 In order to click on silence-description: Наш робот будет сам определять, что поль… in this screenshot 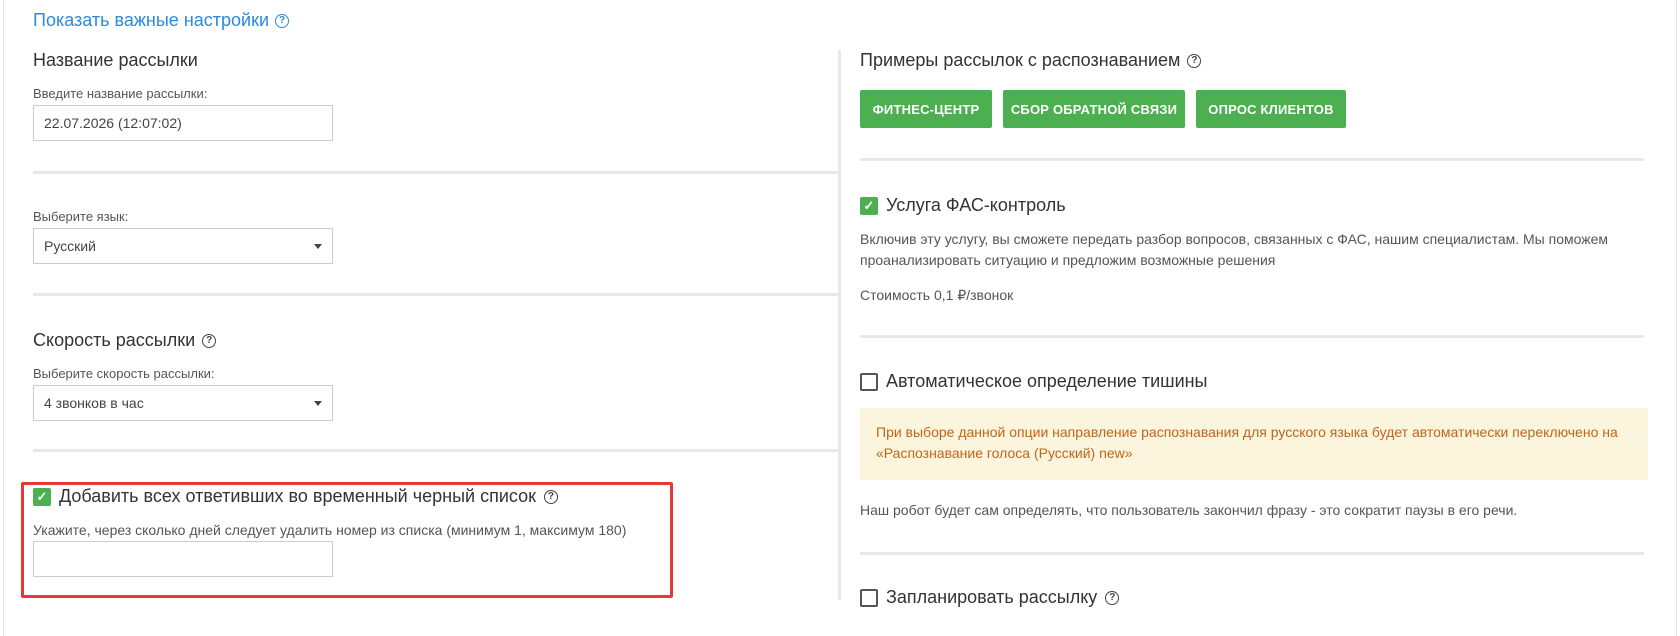, I will do `click(1189, 510)`.